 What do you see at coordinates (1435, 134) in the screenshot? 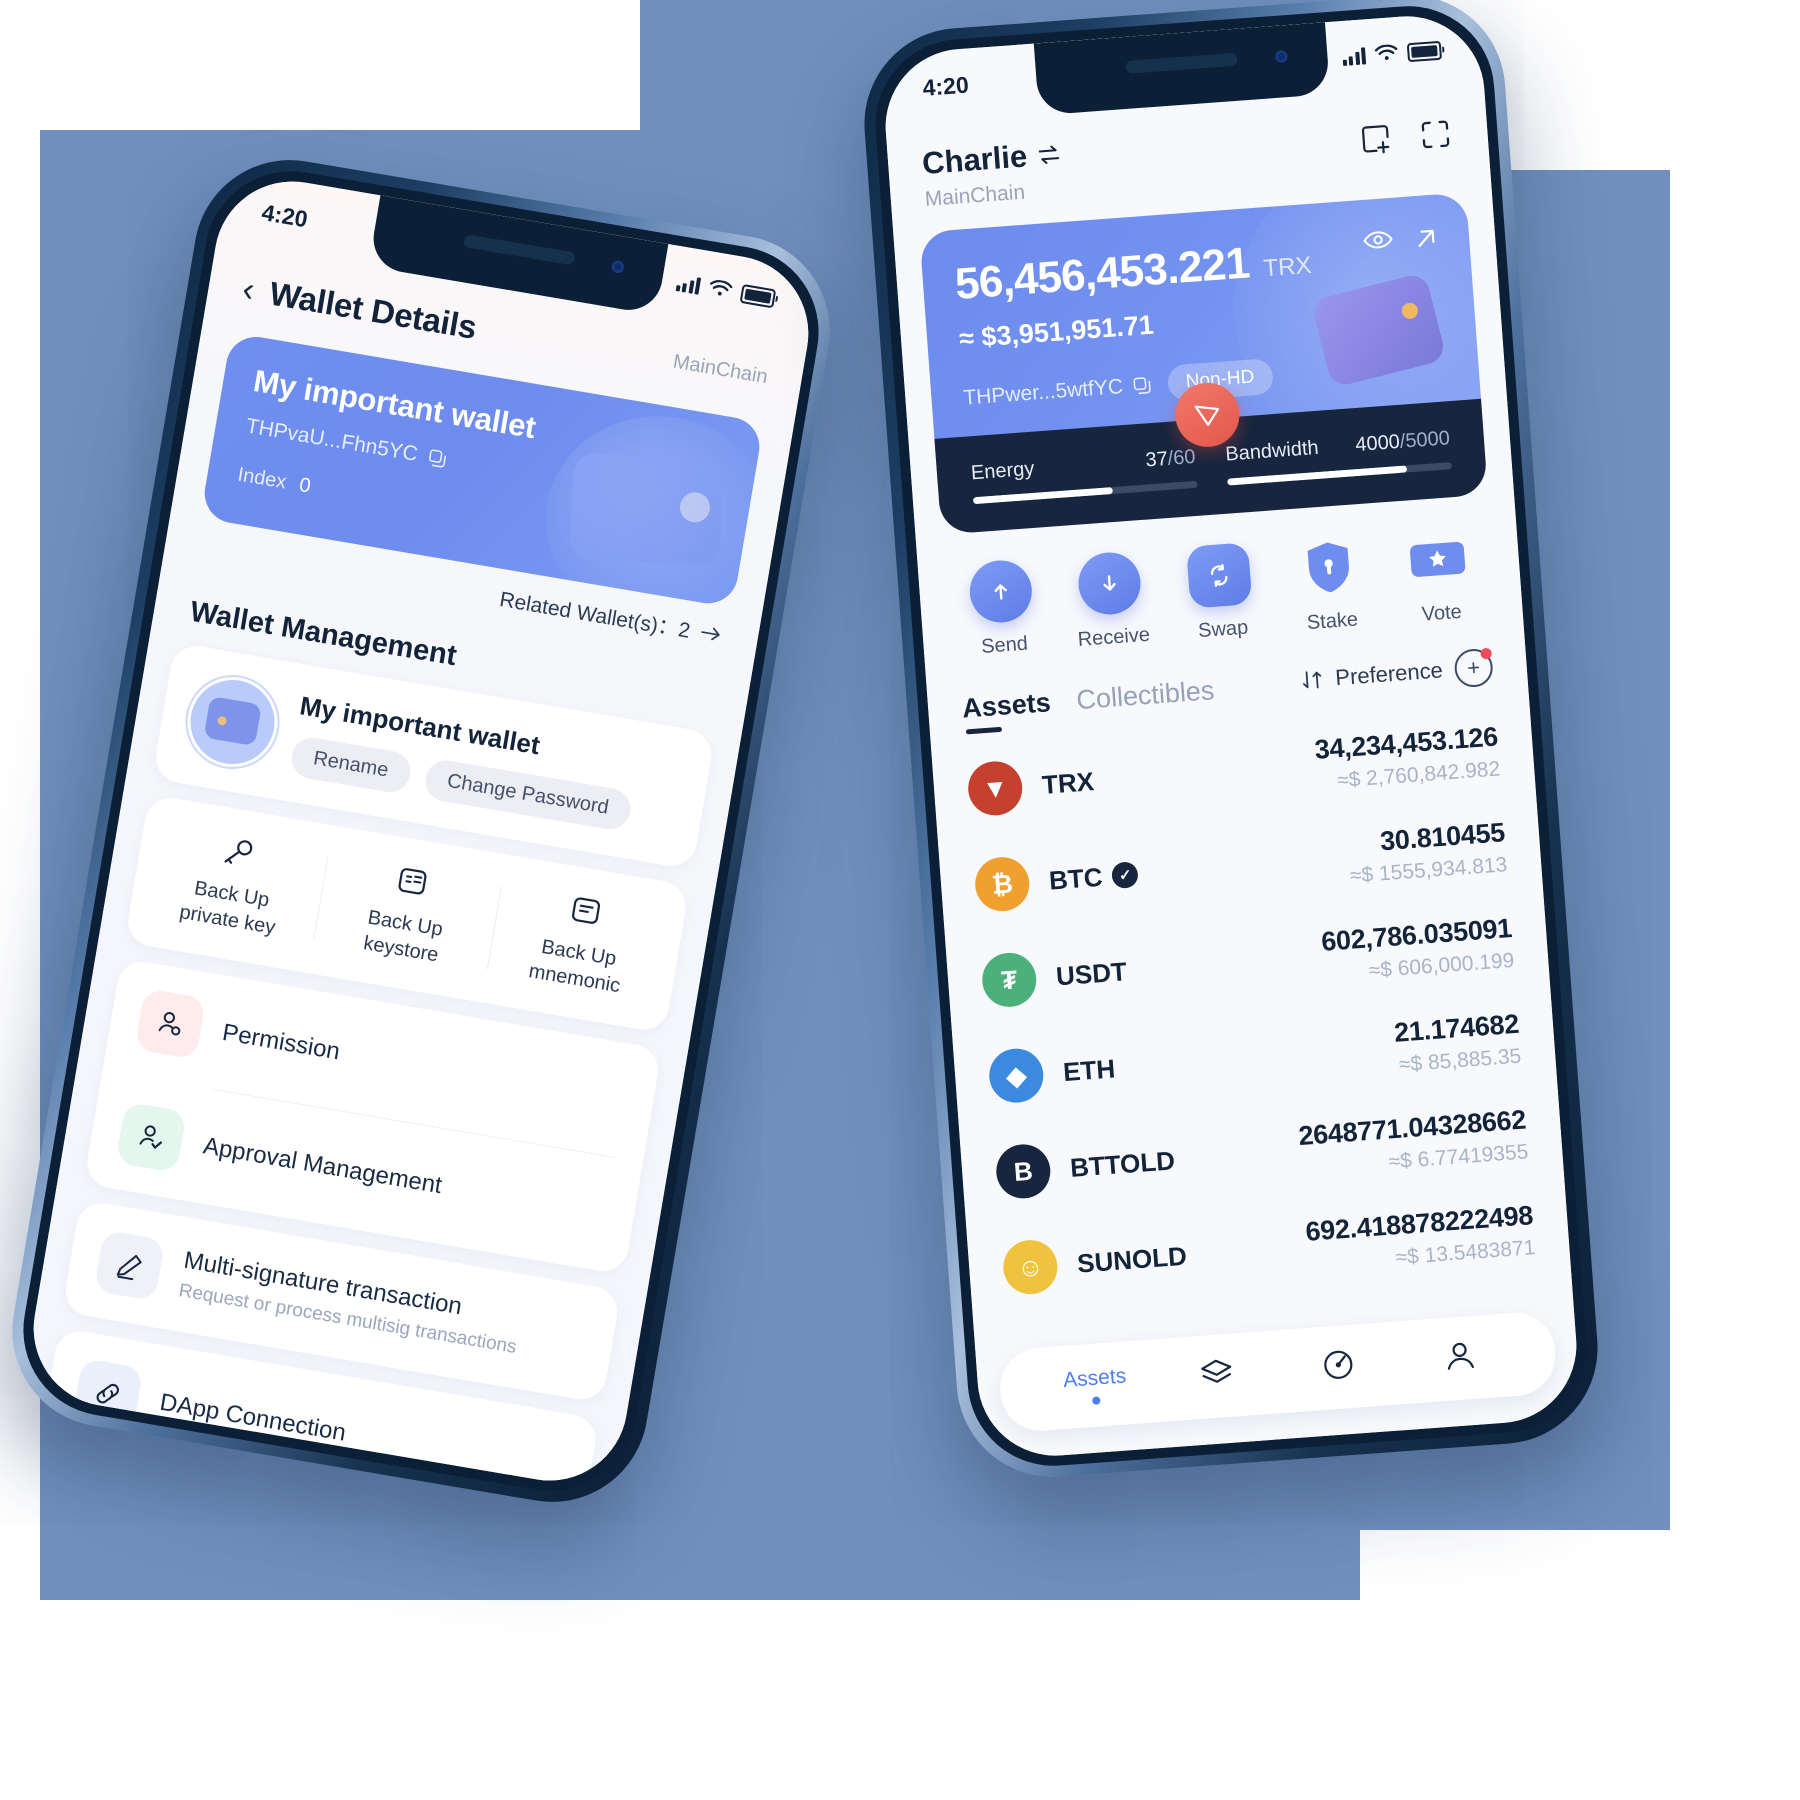
I see `scan-qr-icon` at bounding box center [1435, 134].